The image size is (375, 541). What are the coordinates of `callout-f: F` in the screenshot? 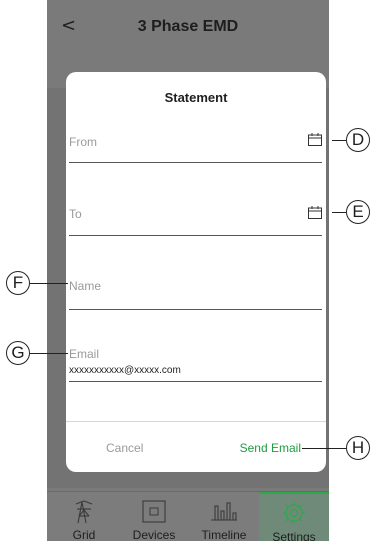 It's located at (18, 283).